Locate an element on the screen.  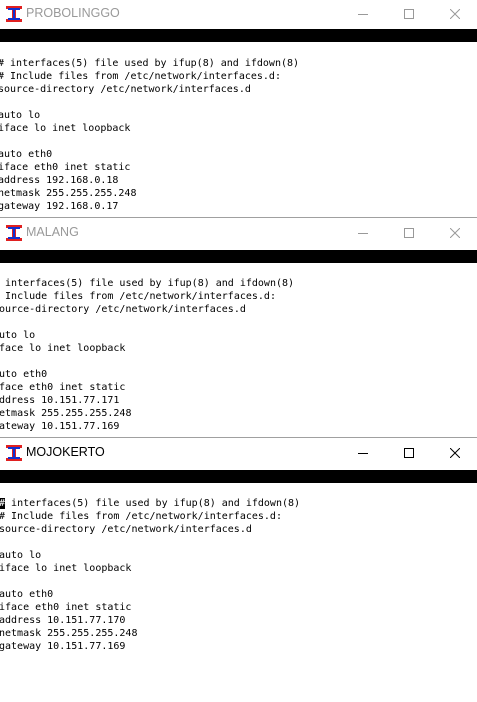
editor-line: address 10.151.77.170 is located at coordinates (63, 620).